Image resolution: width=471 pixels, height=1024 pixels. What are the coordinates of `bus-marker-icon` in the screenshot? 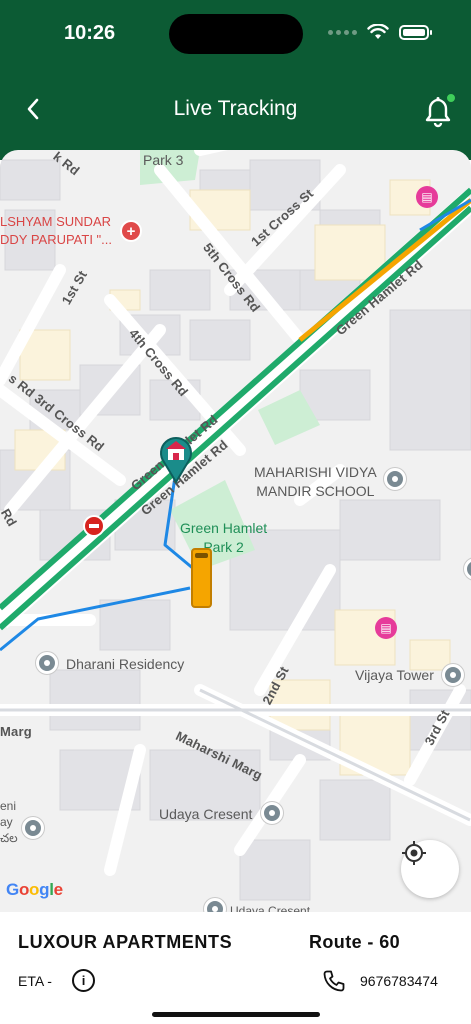 It's located at (201, 578).